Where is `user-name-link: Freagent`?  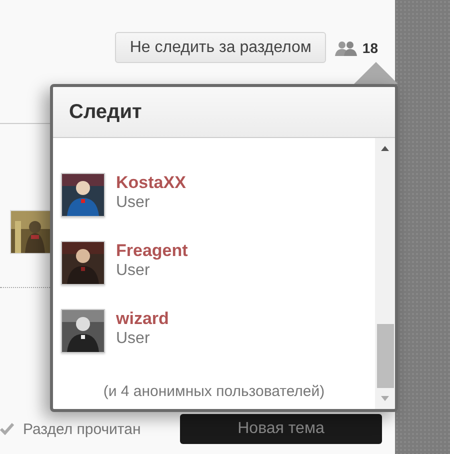
user-name-link: Freagent is located at coordinates (152, 251).